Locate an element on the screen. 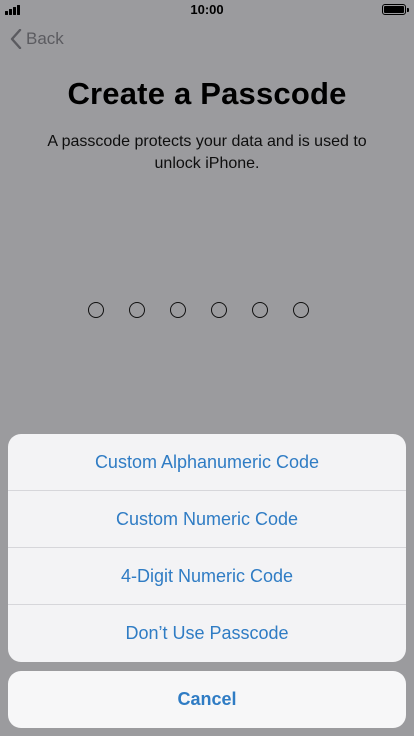 The image size is (414, 736). chevron-left-icon is located at coordinates (16, 39).